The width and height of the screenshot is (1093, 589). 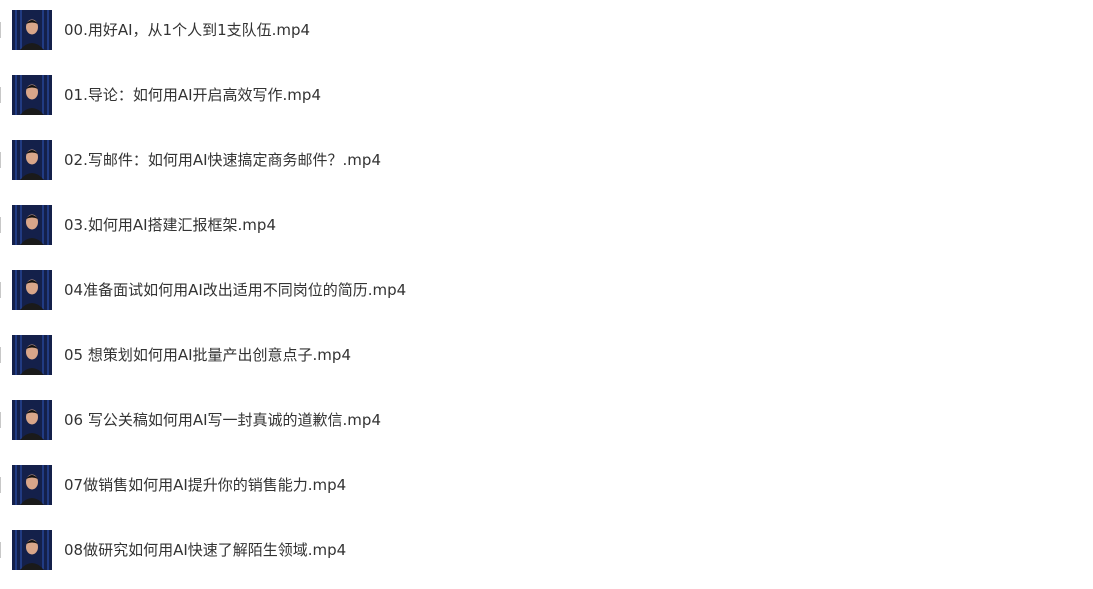 What do you see at coordinates (350, 30) in the screenshot?
I see `file-row: 00.用好AI，从1个人到1支队伍.mp4` at bounding box center [350, 30].